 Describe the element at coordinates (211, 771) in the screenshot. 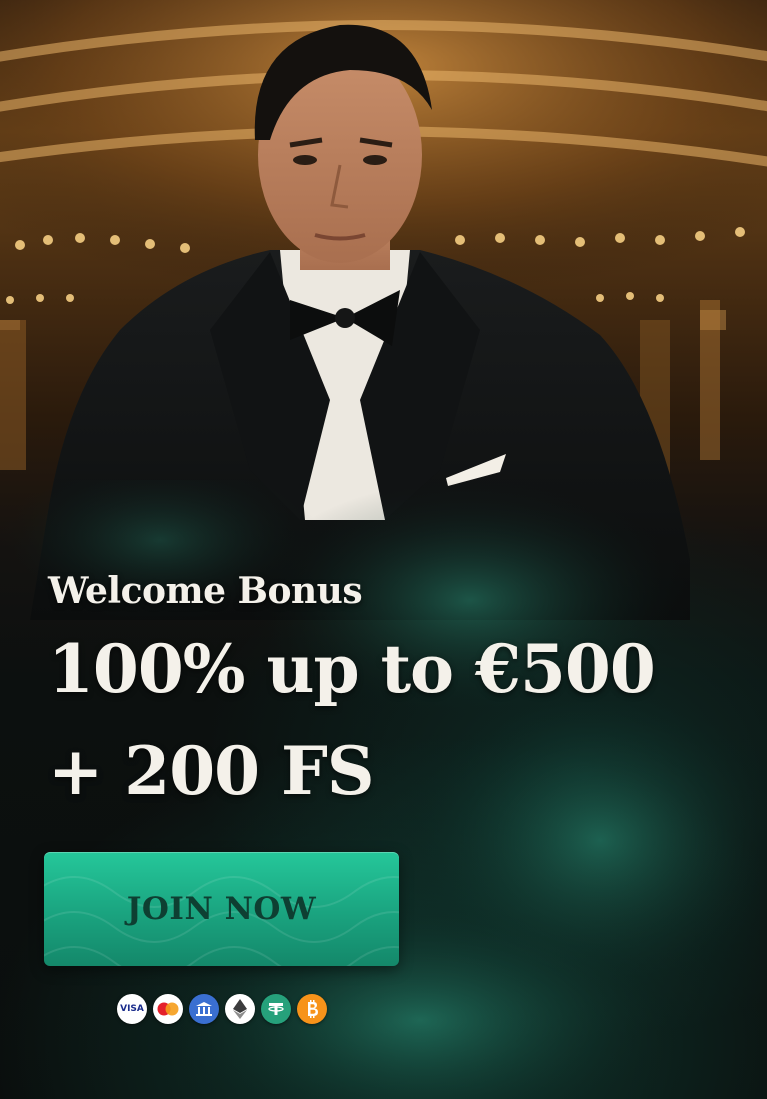

I see `bonus-offer-line-2: + 200 FS` at that location.